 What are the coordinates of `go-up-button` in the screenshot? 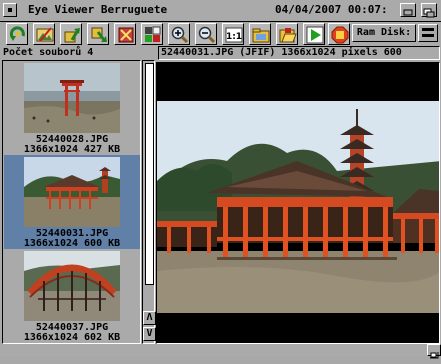 It's located at (71, 34).